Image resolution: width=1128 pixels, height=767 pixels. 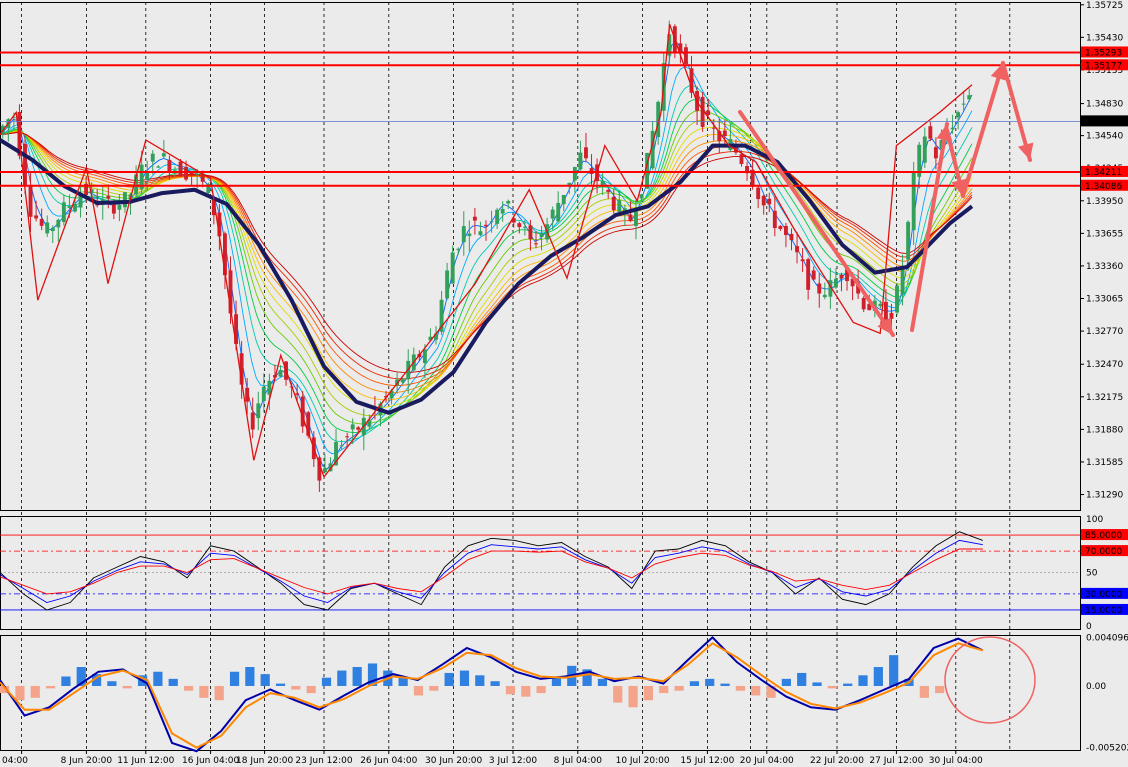 I want to click on time-axis-label: 26 Jun 04:00, so click(x=388, y=761).